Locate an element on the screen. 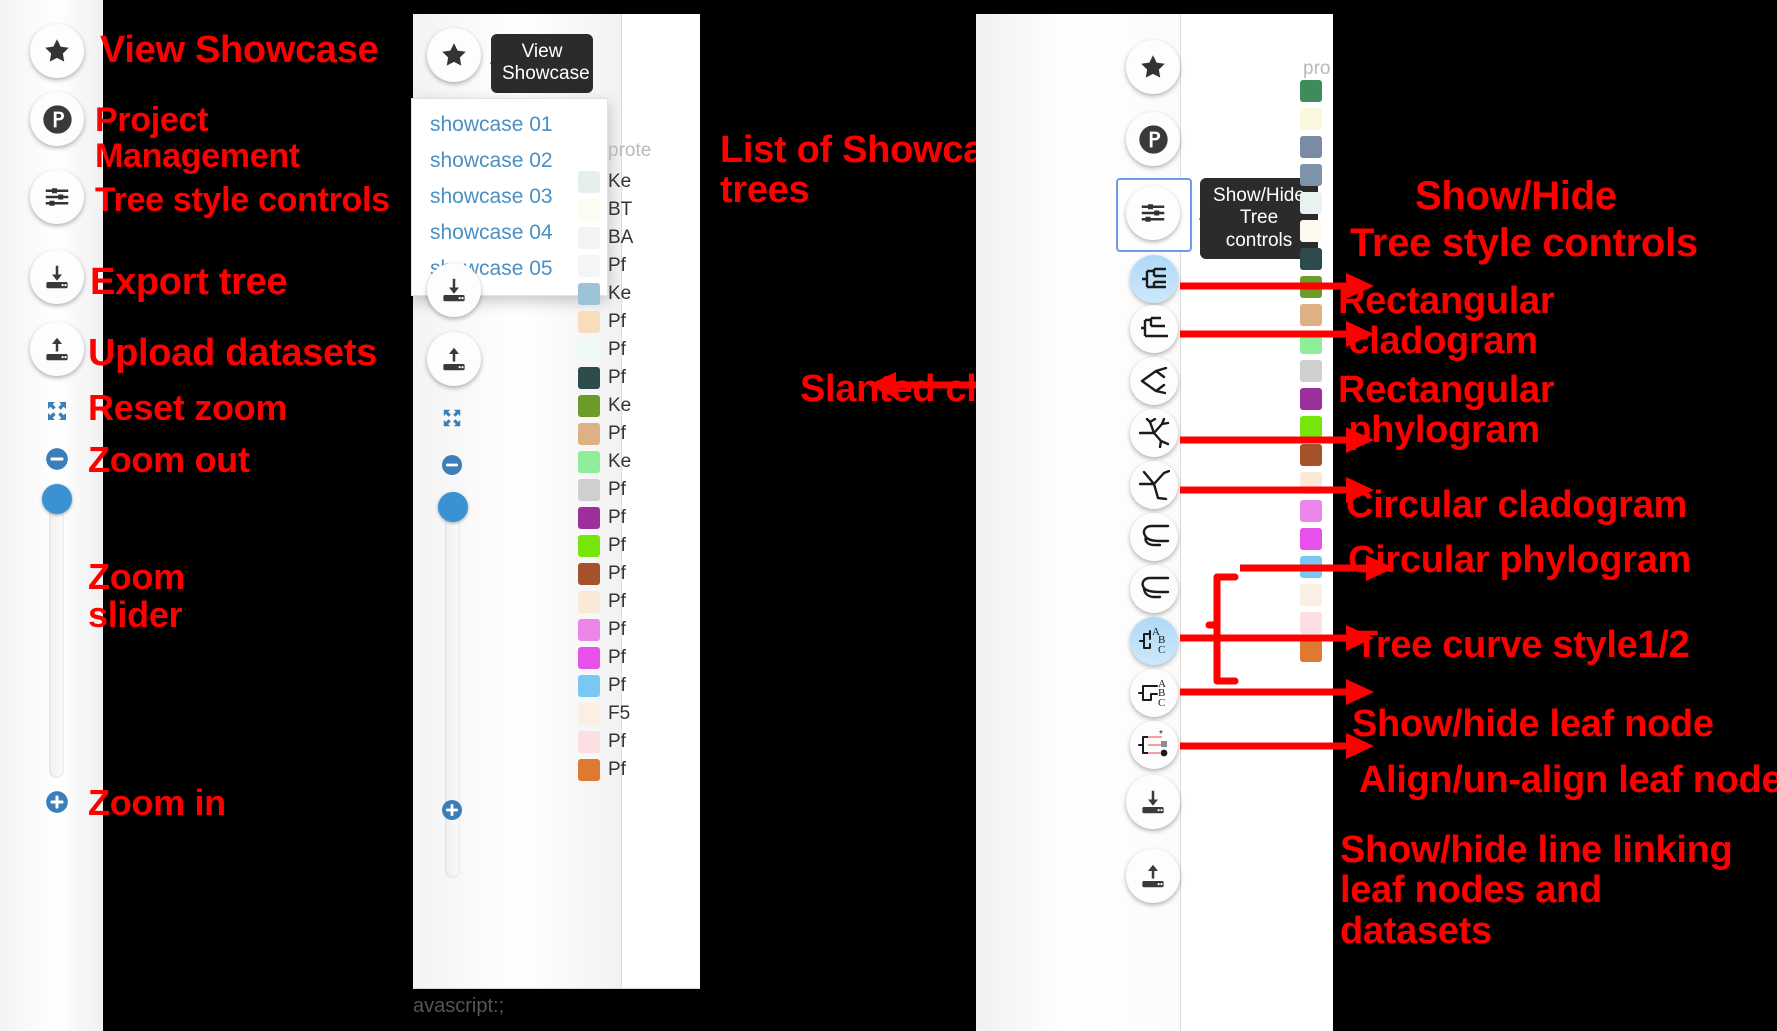  right-export-tree-button is located at coordinates (1153, 802).